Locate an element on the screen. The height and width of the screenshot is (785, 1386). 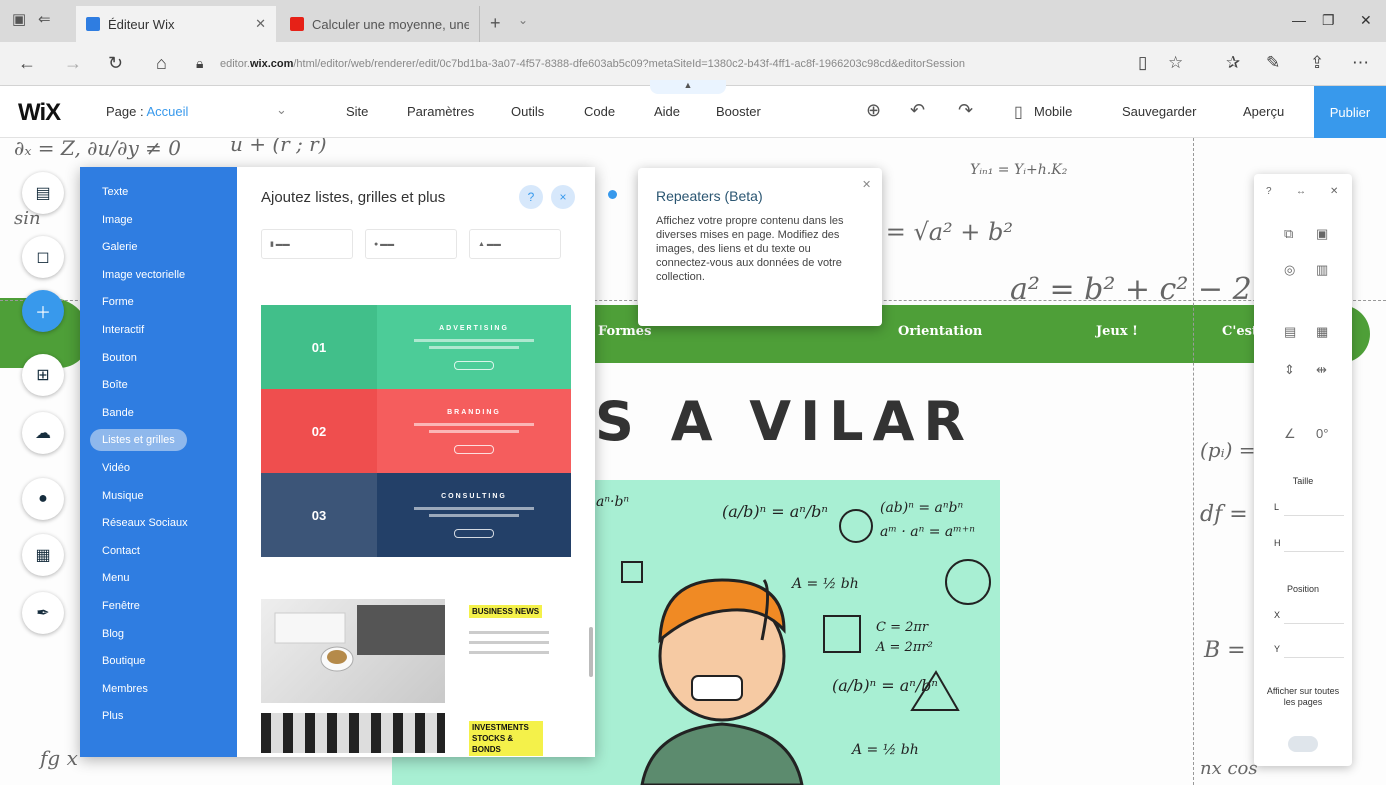
math-scribble: fg x is located at coordinates (59, 758).